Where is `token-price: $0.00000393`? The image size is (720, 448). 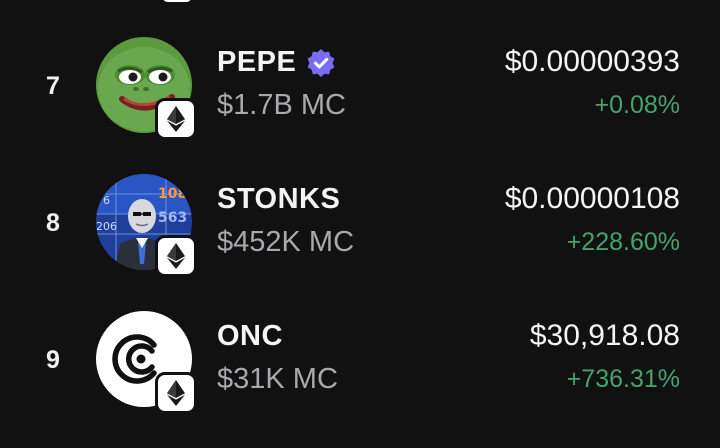
token-price: $0.00000393 is located at coordinates (592, 61).